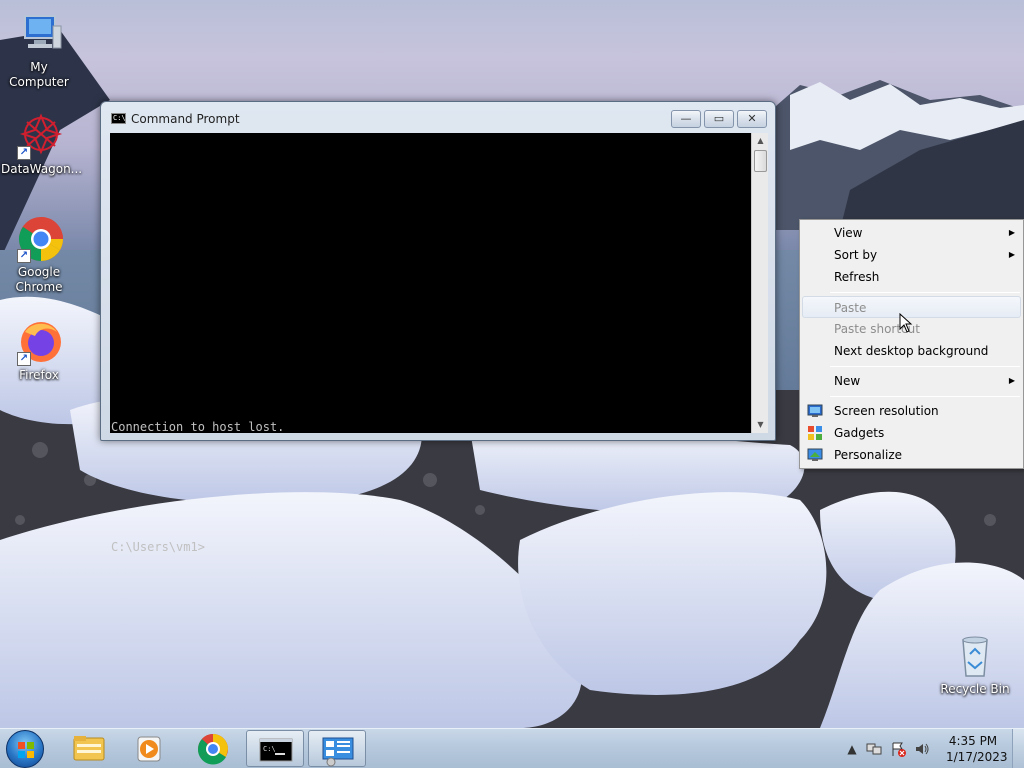 The width and height of the screenshot is (1024, 768). I want to click on taskbar: C:\ ▲ 4:35 PM 1/17/2023, so click(512, 748).